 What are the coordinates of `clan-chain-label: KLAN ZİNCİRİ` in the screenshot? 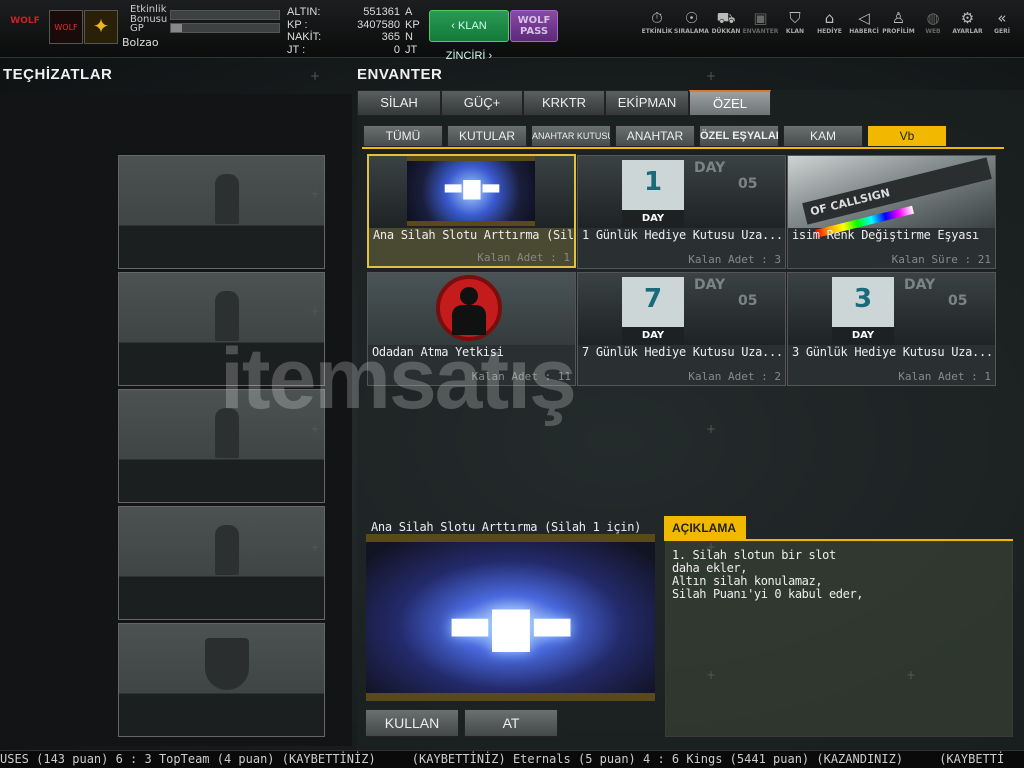 It's located at (466, 41).